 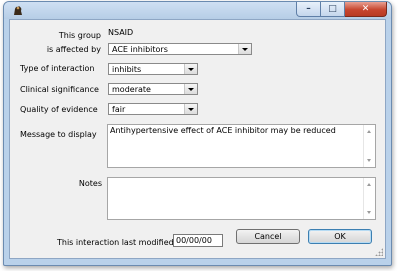 What do you see at coordinates (131, 89) in the screenshot?
I see `clinical-significance-value: moderate` at bounding box center [131, 89].